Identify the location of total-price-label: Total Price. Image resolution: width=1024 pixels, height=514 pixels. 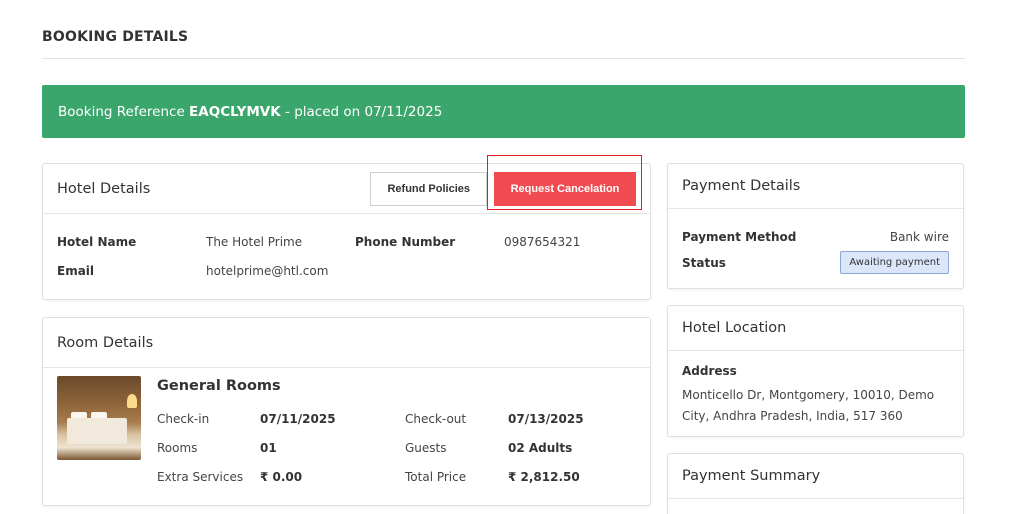
(436, 477).